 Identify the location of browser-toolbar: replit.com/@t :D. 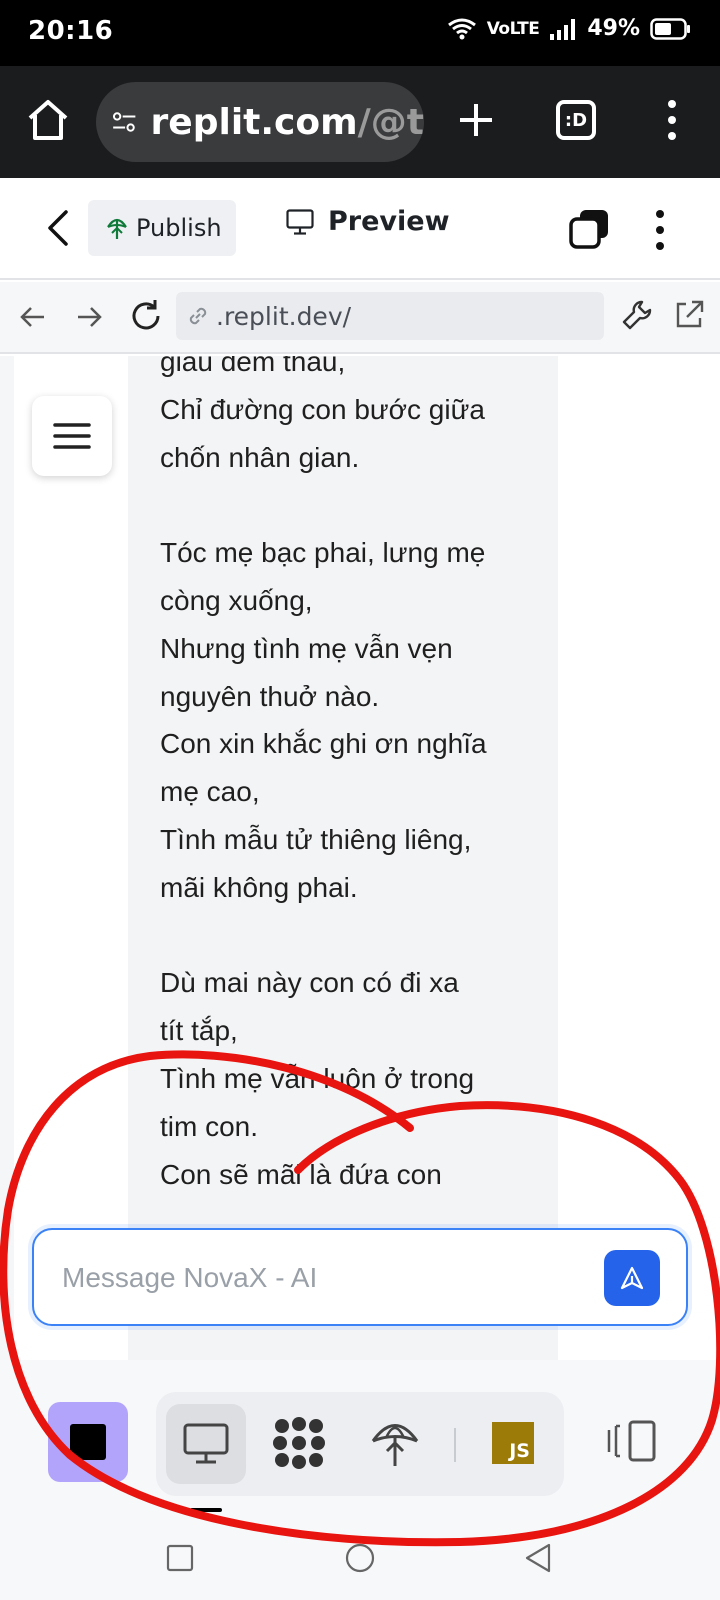
(360, 122).